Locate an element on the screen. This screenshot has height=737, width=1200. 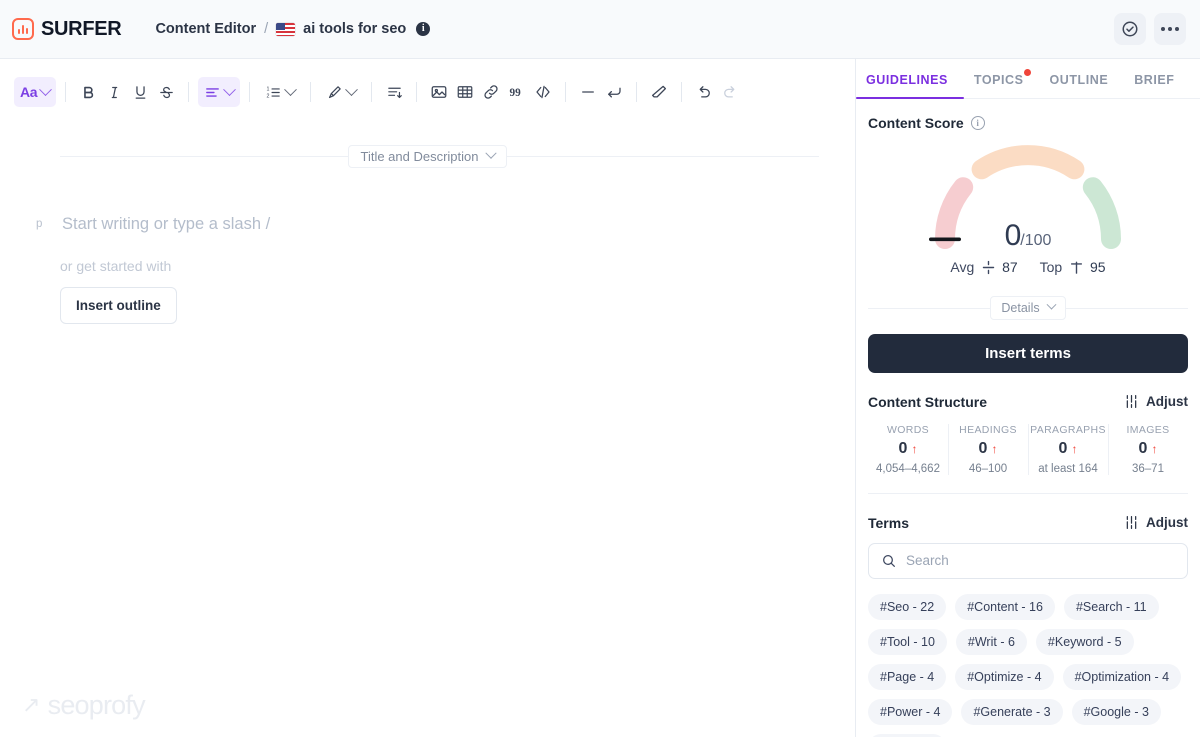
line-break-icon is located at coordinates (614, 92).